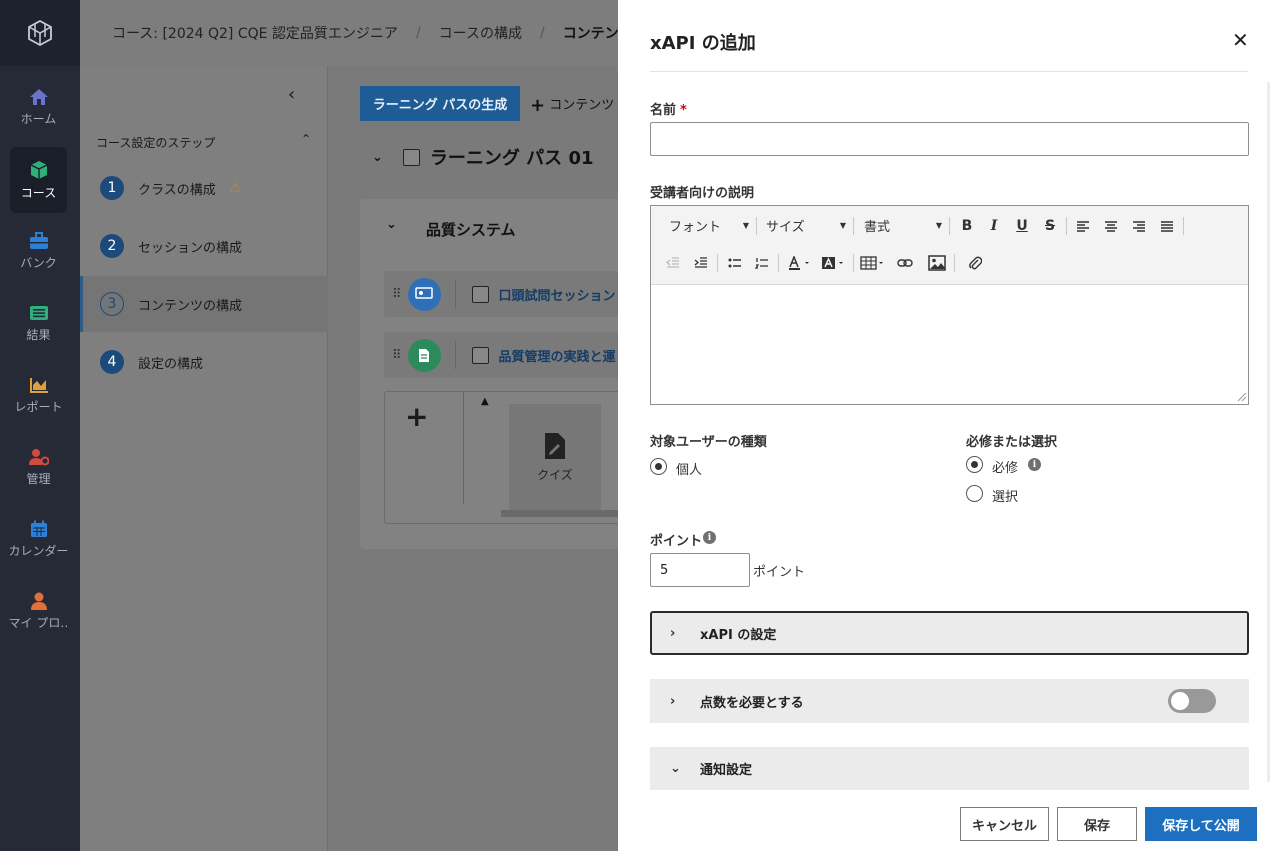 The height and width of the screenshot is (851, 1270). I want to click on xapi-settings-section: › xAPI の設定, so click(949, 633).